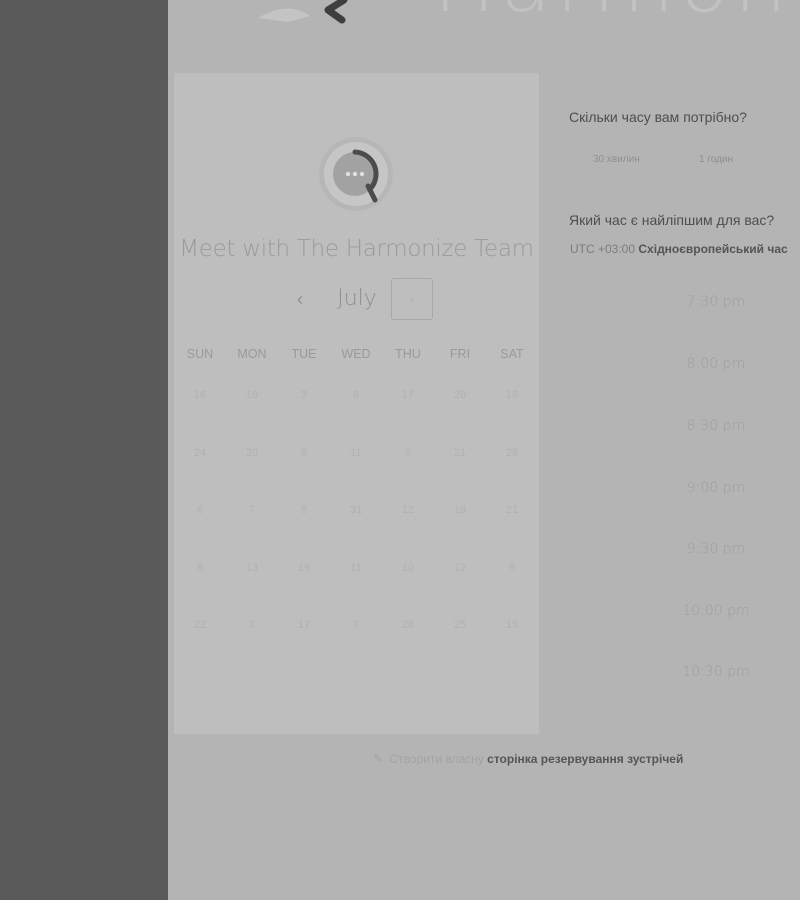 The width and height of the screenshot is (800, 900). I want to click on weekday-label: TUE, so click(304, 354).